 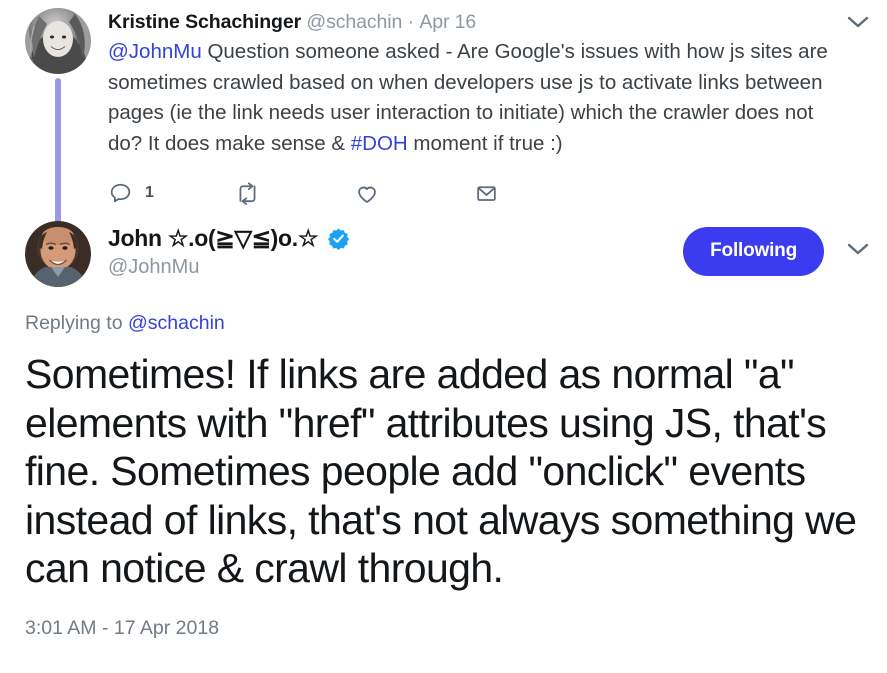 What do you see at coordinates (504, 193) in the screenshot?
I see `direct-message-button` at bounding box center [504, 193].